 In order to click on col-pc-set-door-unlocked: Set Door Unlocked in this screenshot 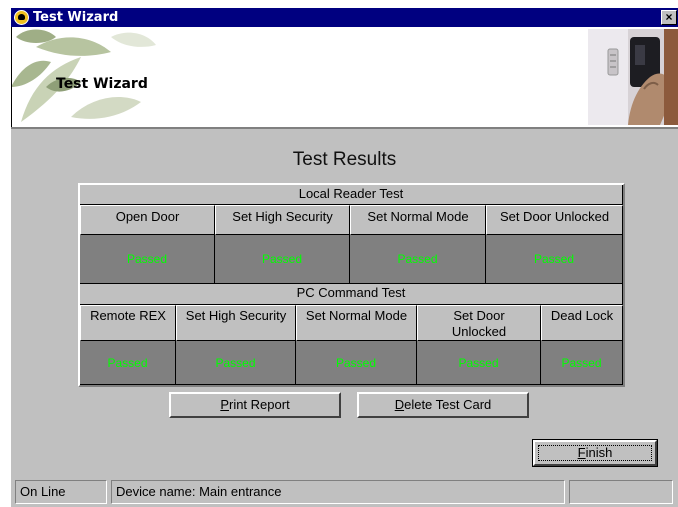, I will do `click(479, 323)`.